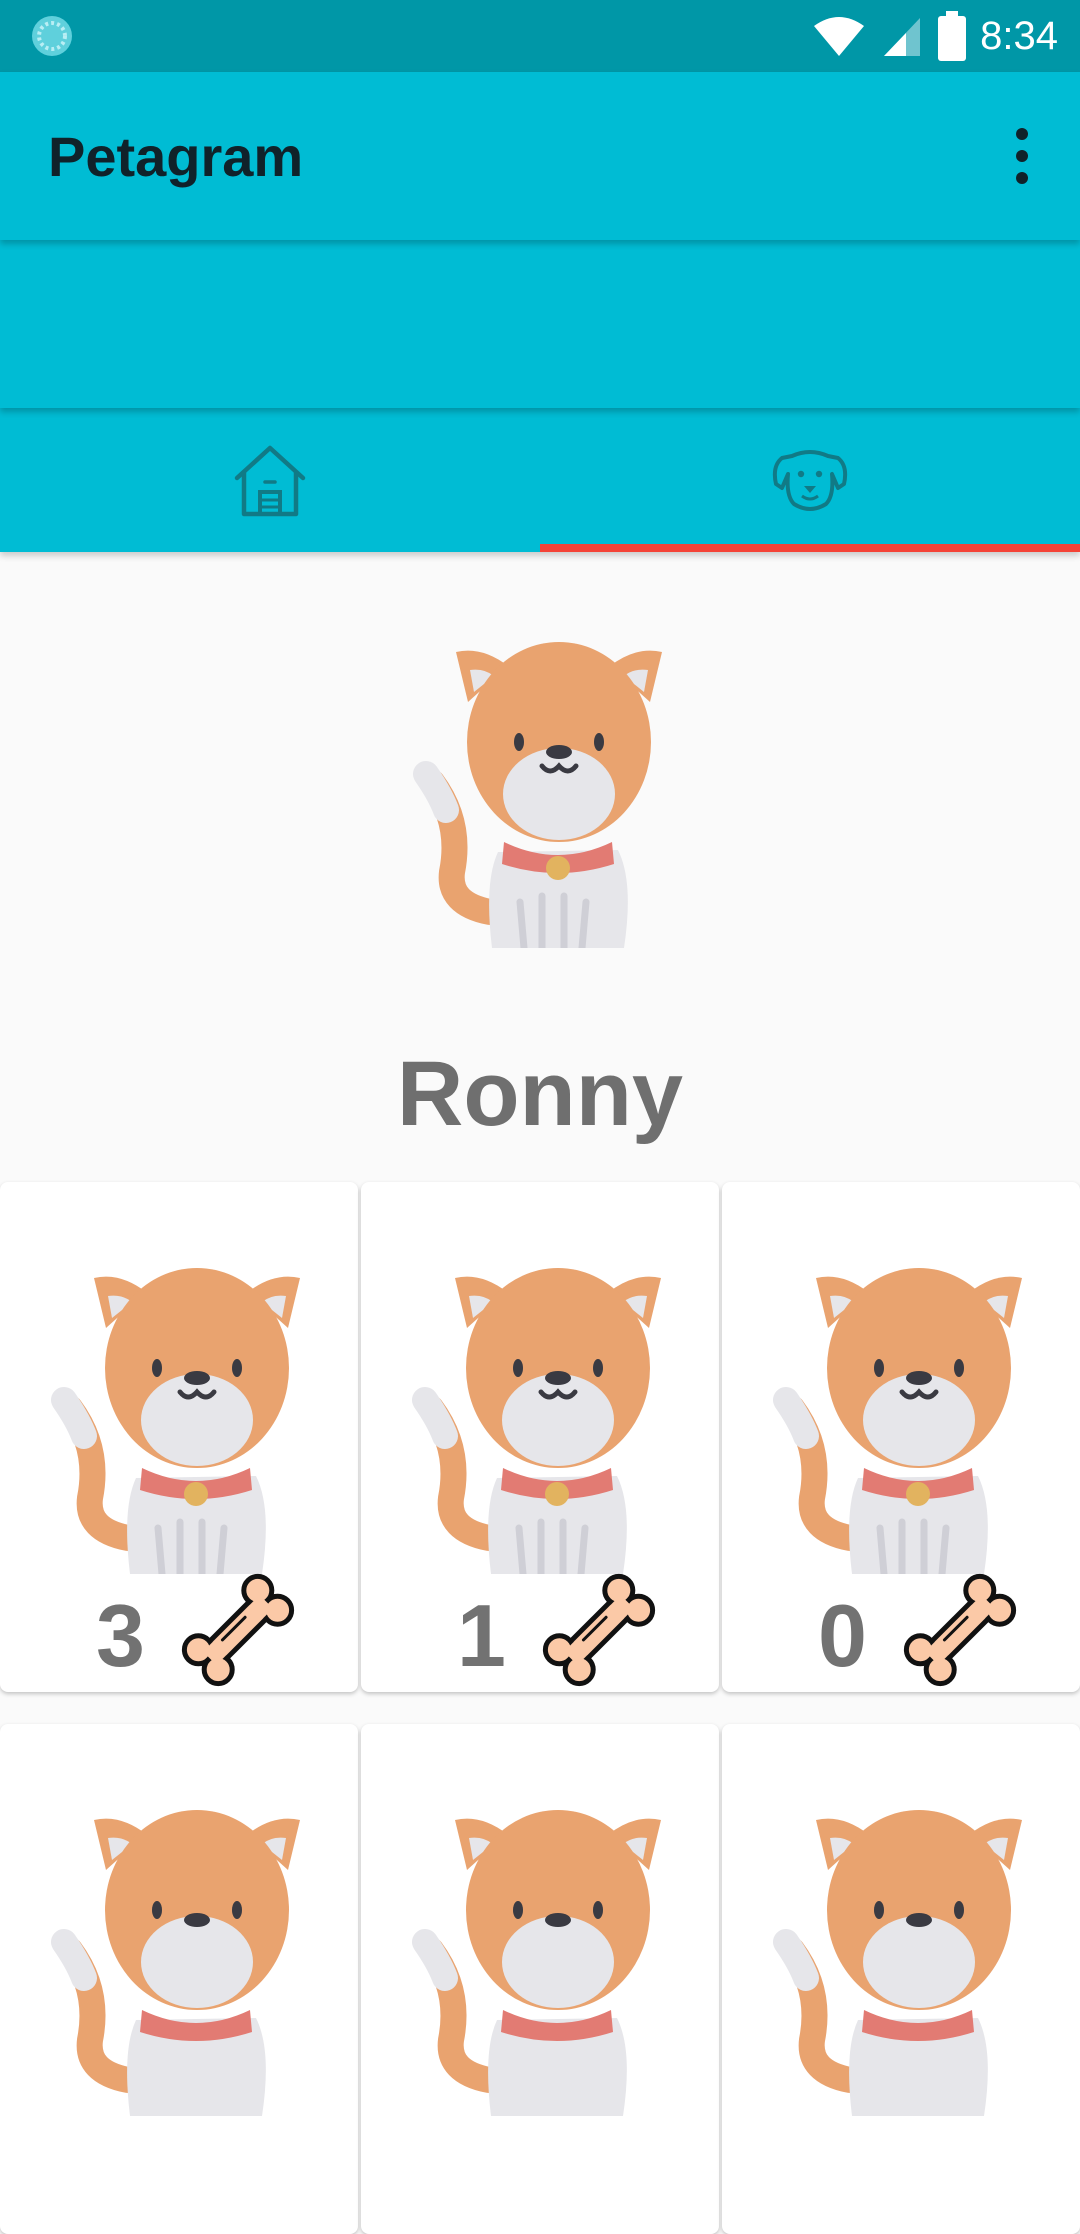  What do you see at coordinates (902, 37) in the screenshot?
I see `signal-icon` at bounding box center [902, 37].